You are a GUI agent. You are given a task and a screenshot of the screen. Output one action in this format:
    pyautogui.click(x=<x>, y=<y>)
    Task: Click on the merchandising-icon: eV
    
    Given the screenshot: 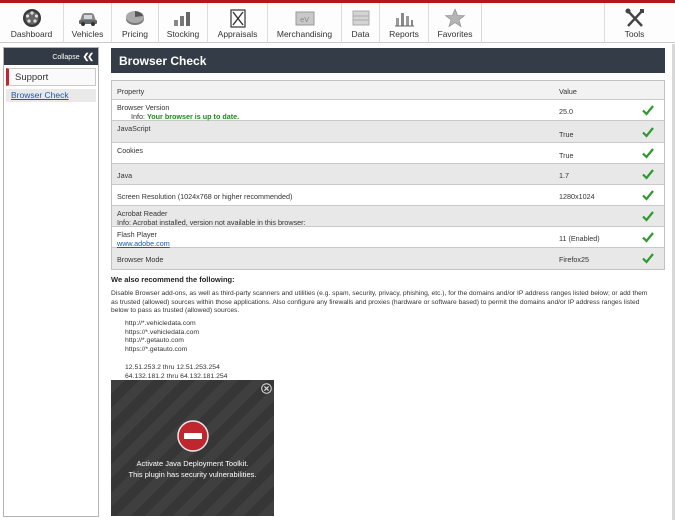 What is the action you would take?
    pyautogui.click(x=304, y=18)
    